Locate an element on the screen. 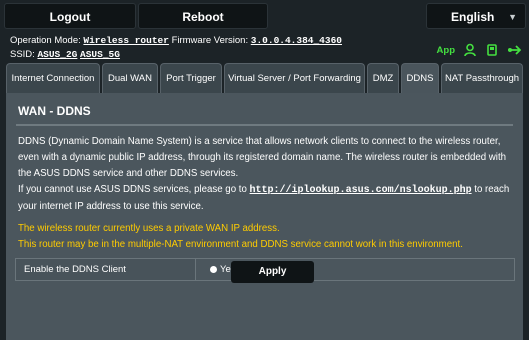 The height and width of the screenshot is (340, 529). iplookup-link: http://iplookup.asus.com/nslookup.php is located at coordinates (361, 190).